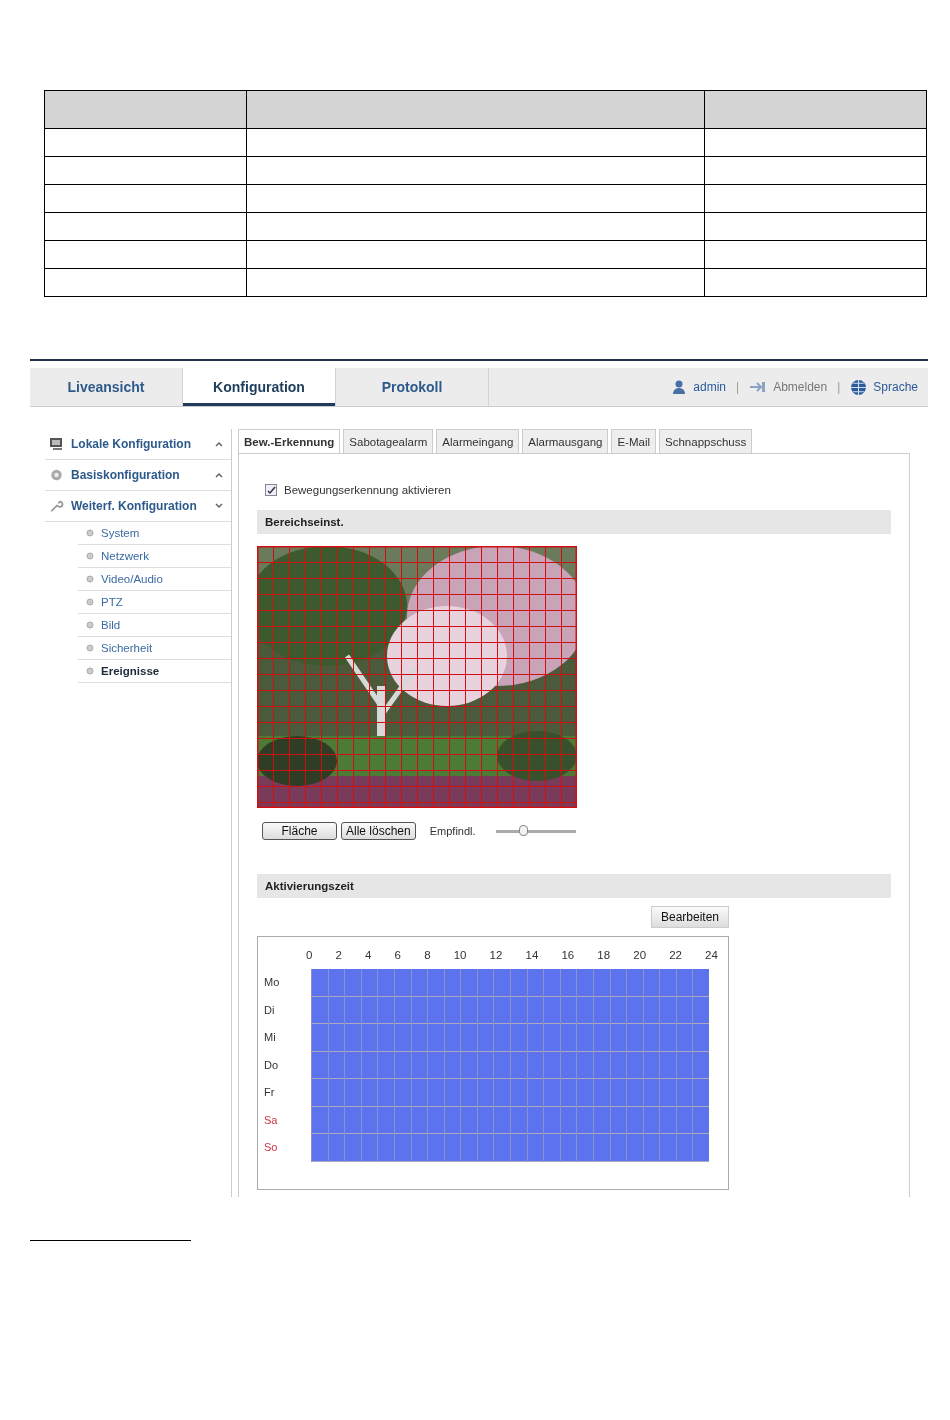 The width and height of the screenshot is (950, 1420). I want to click on monitor-icon, so click(56, 444).